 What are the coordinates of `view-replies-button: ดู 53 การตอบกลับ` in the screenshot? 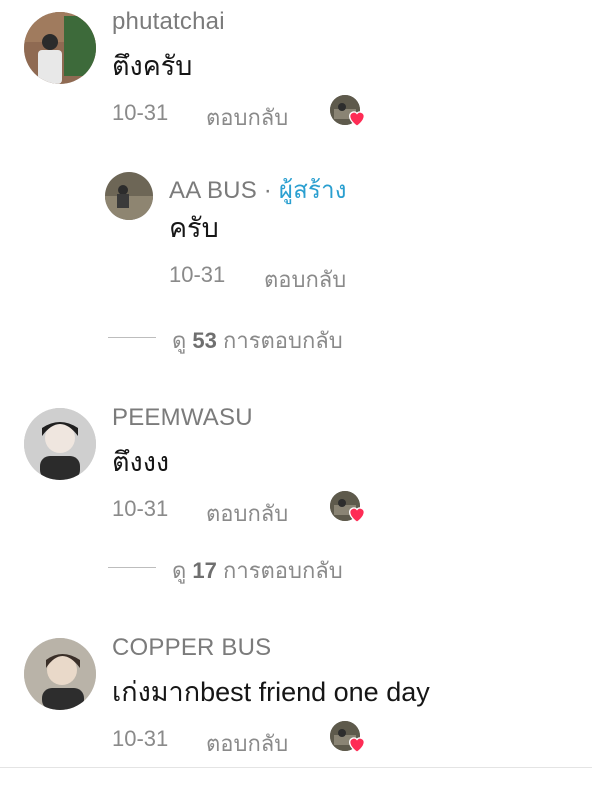 It's located at (248, 338).